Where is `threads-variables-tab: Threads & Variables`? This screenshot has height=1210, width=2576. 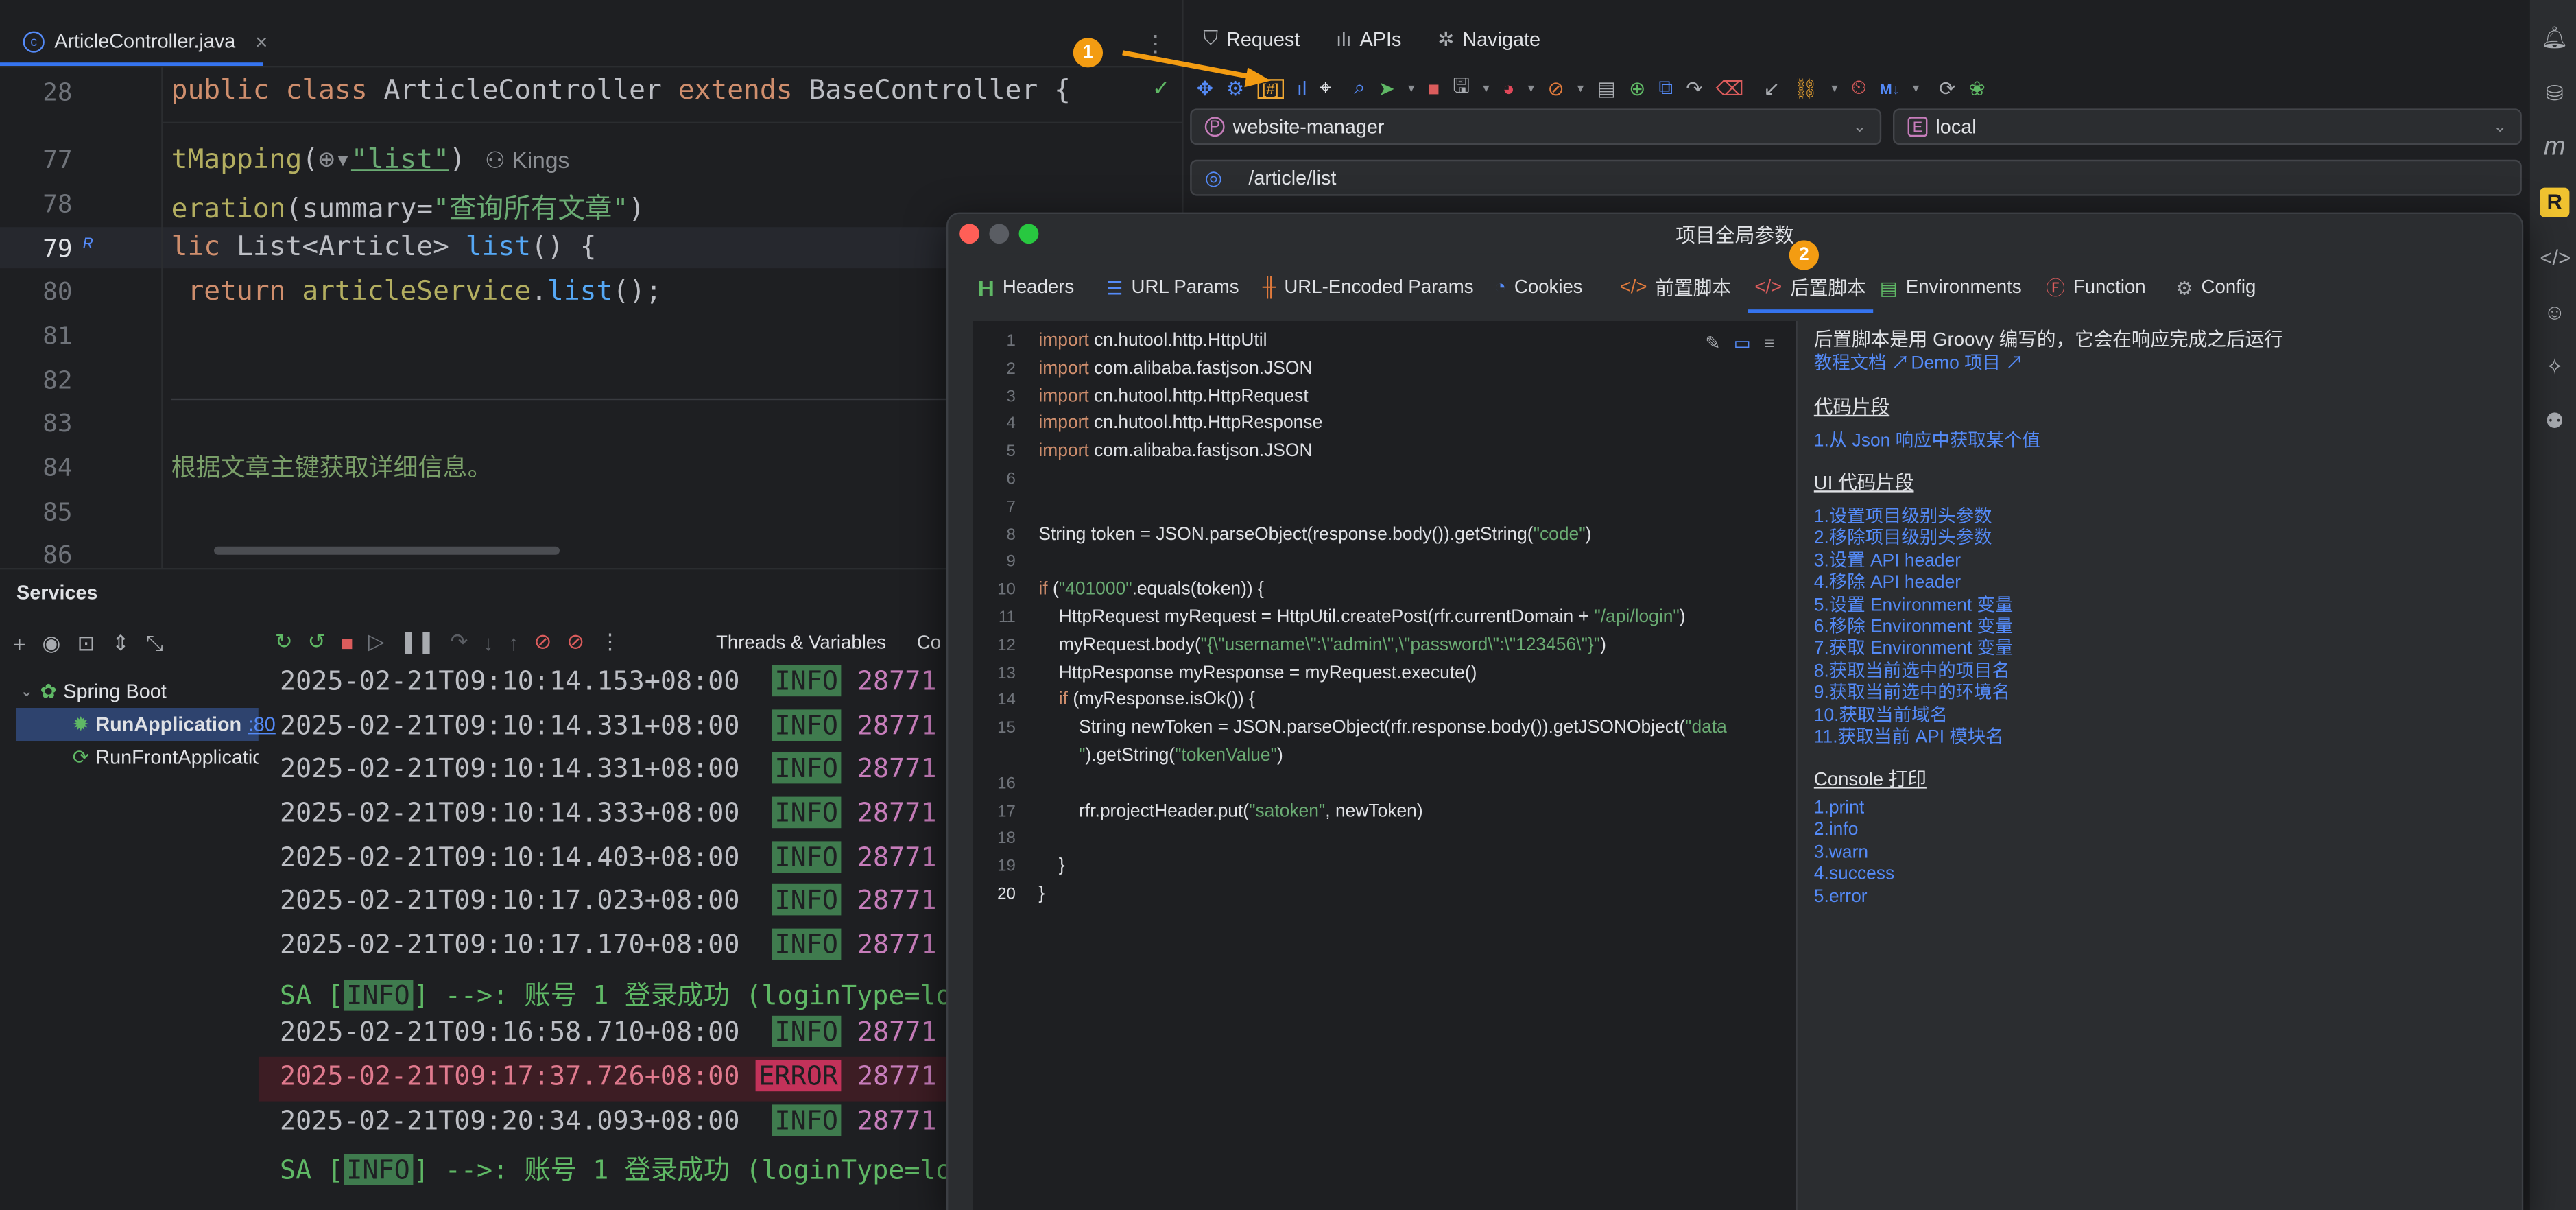
threads-variables-tab: Threads & Variables is located at coordinates (801, 644).